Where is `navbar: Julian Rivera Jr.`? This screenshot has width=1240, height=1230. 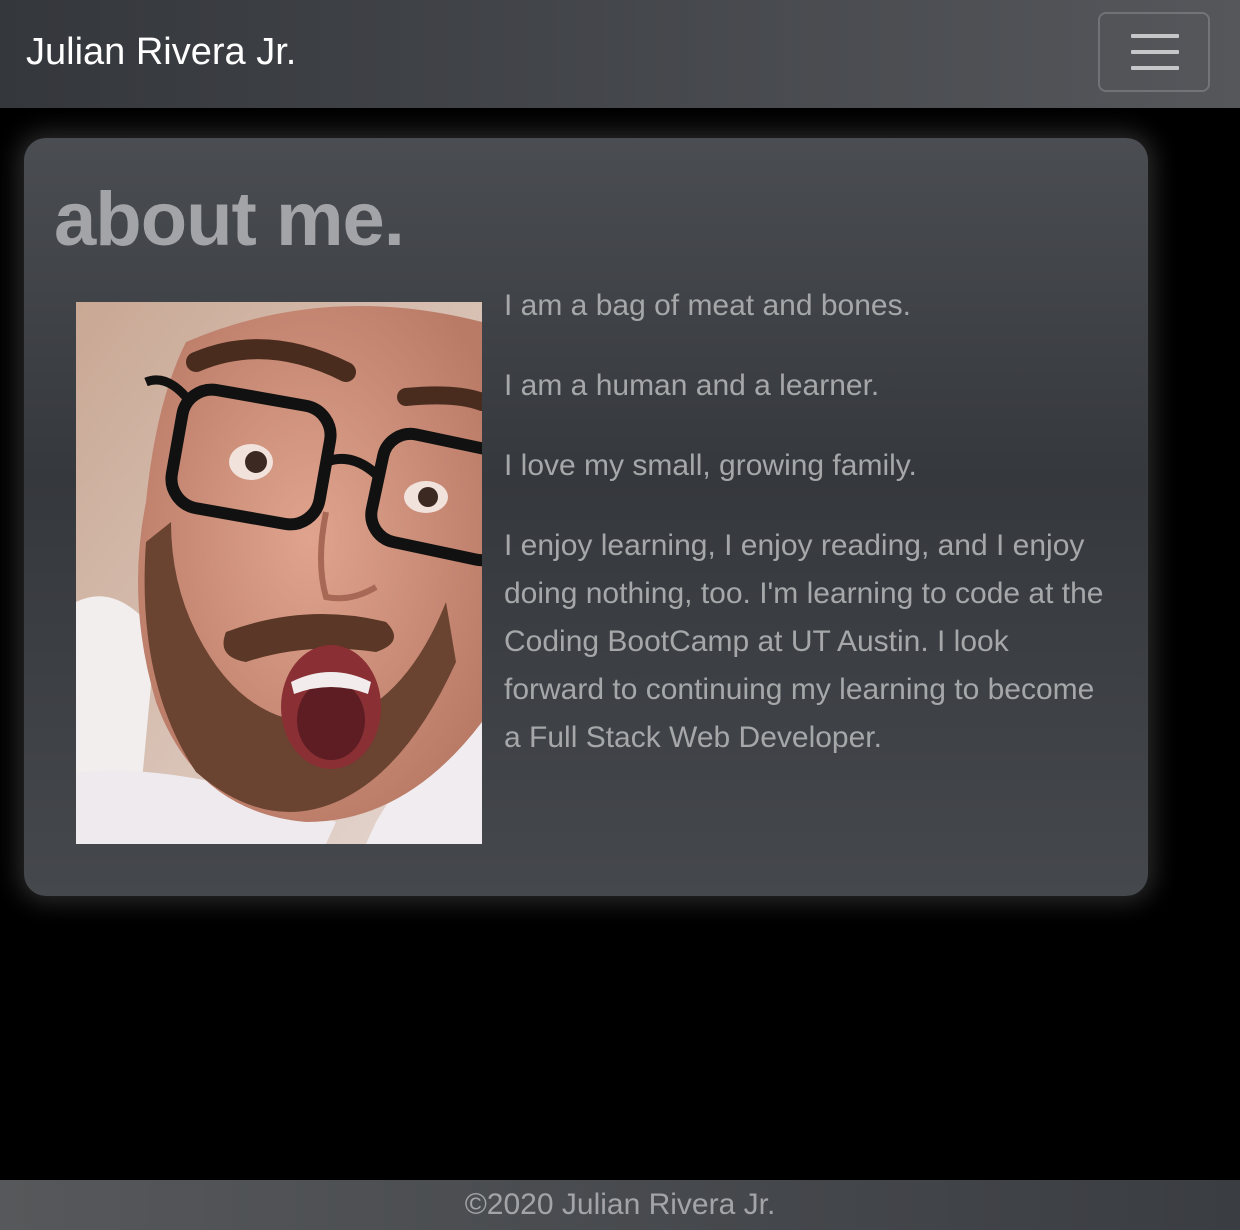 navbar: Julian Rivera Jr. is located at coordinates (620, 54).